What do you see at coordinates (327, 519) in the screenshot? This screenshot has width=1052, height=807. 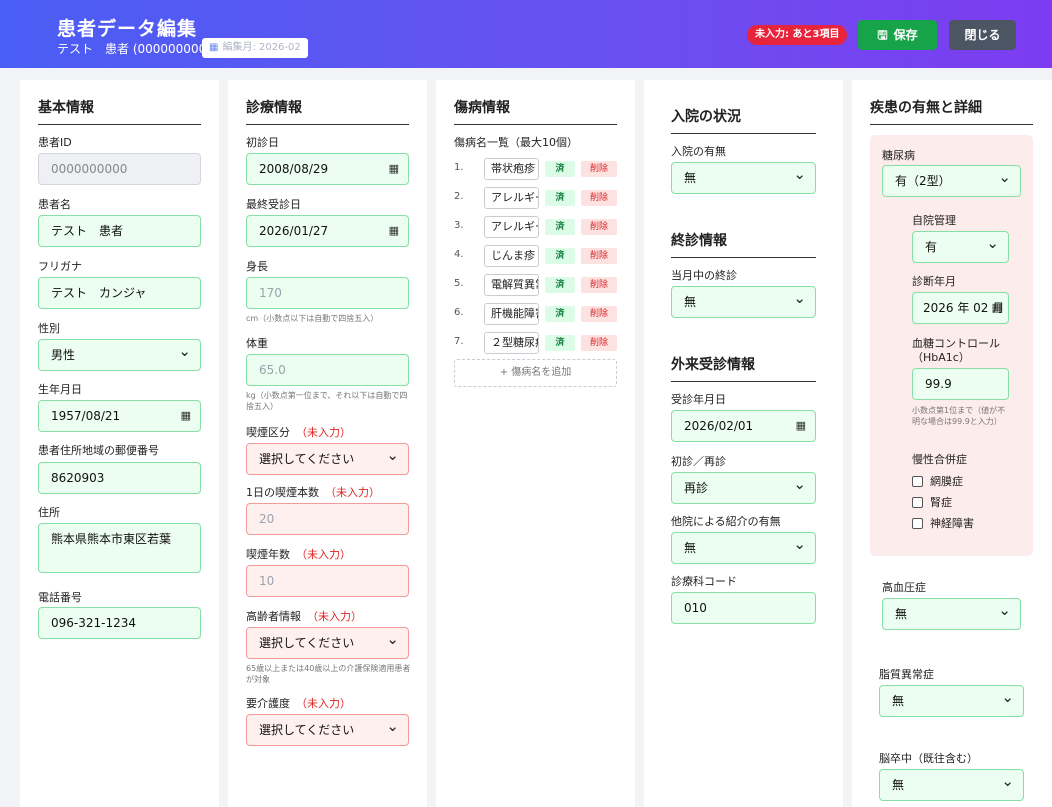 I see `cigs-field: 20` at bounding box center [327, 519].